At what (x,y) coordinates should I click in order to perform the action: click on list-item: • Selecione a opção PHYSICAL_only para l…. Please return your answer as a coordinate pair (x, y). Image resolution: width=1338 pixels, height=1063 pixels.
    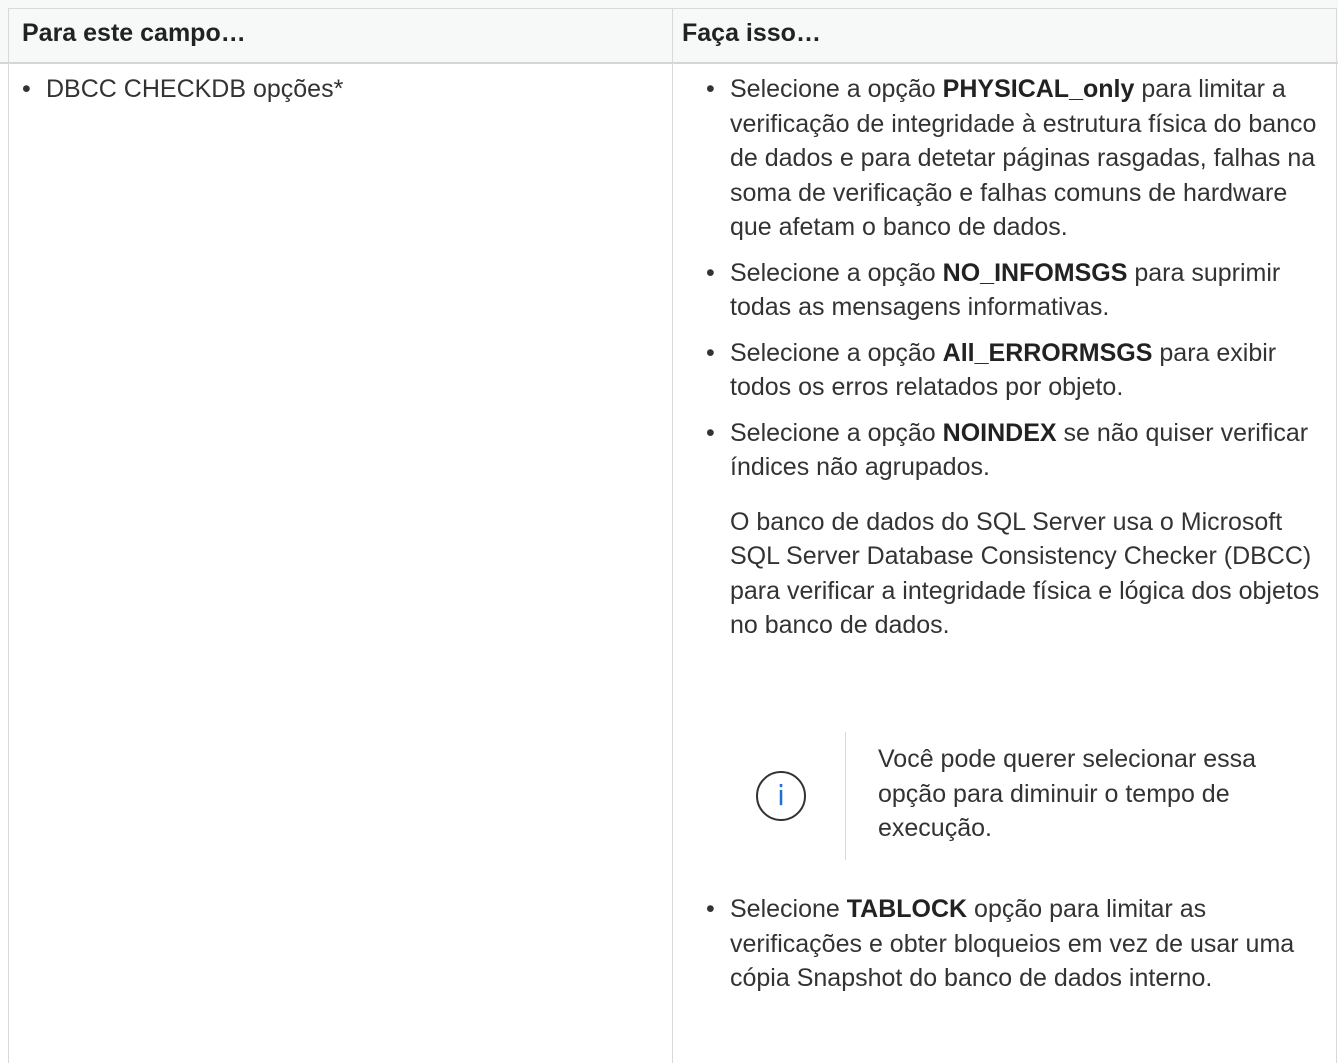
    Looking at the image, I should click on (1019, 158).